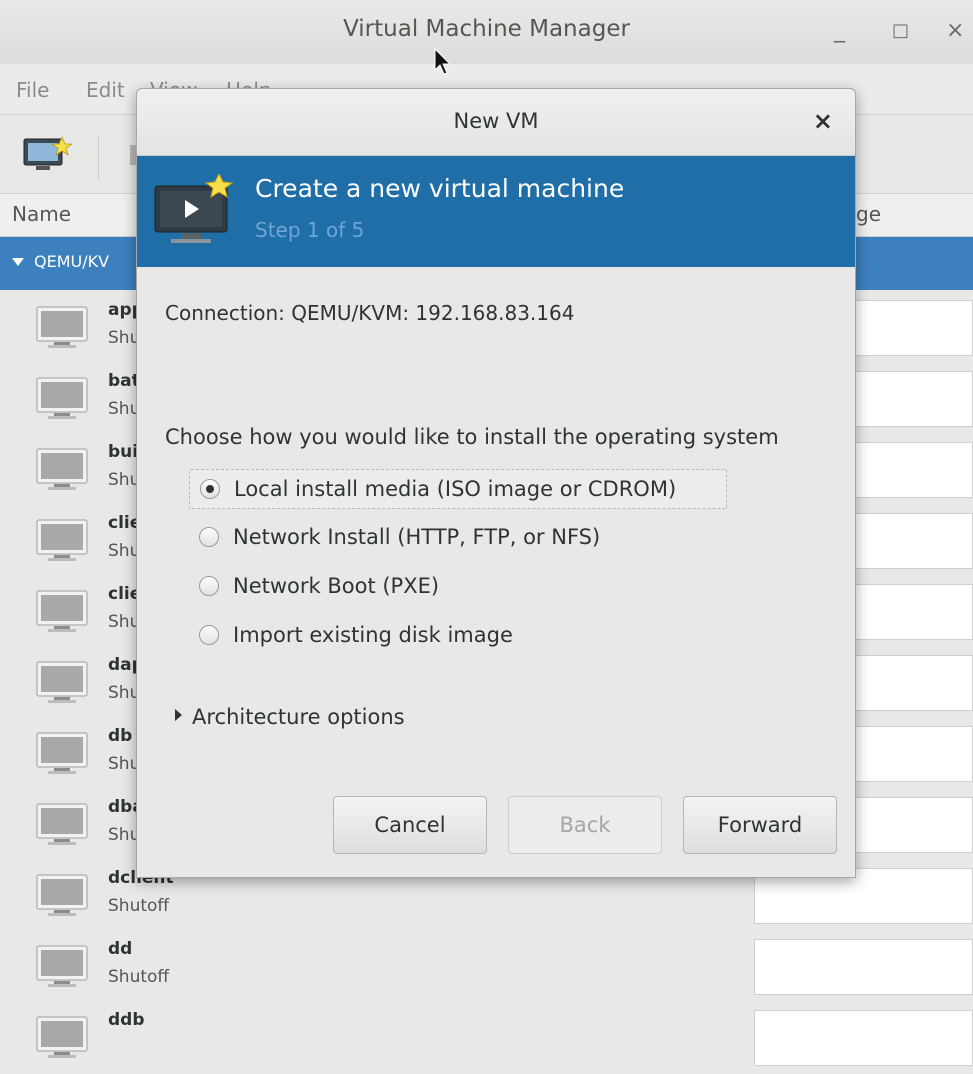  I want to click on radio-local-media, so click(210, 489).